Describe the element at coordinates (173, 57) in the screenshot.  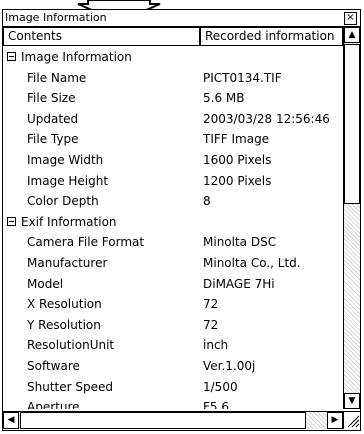
I see `section-row: Image Information` at that location.